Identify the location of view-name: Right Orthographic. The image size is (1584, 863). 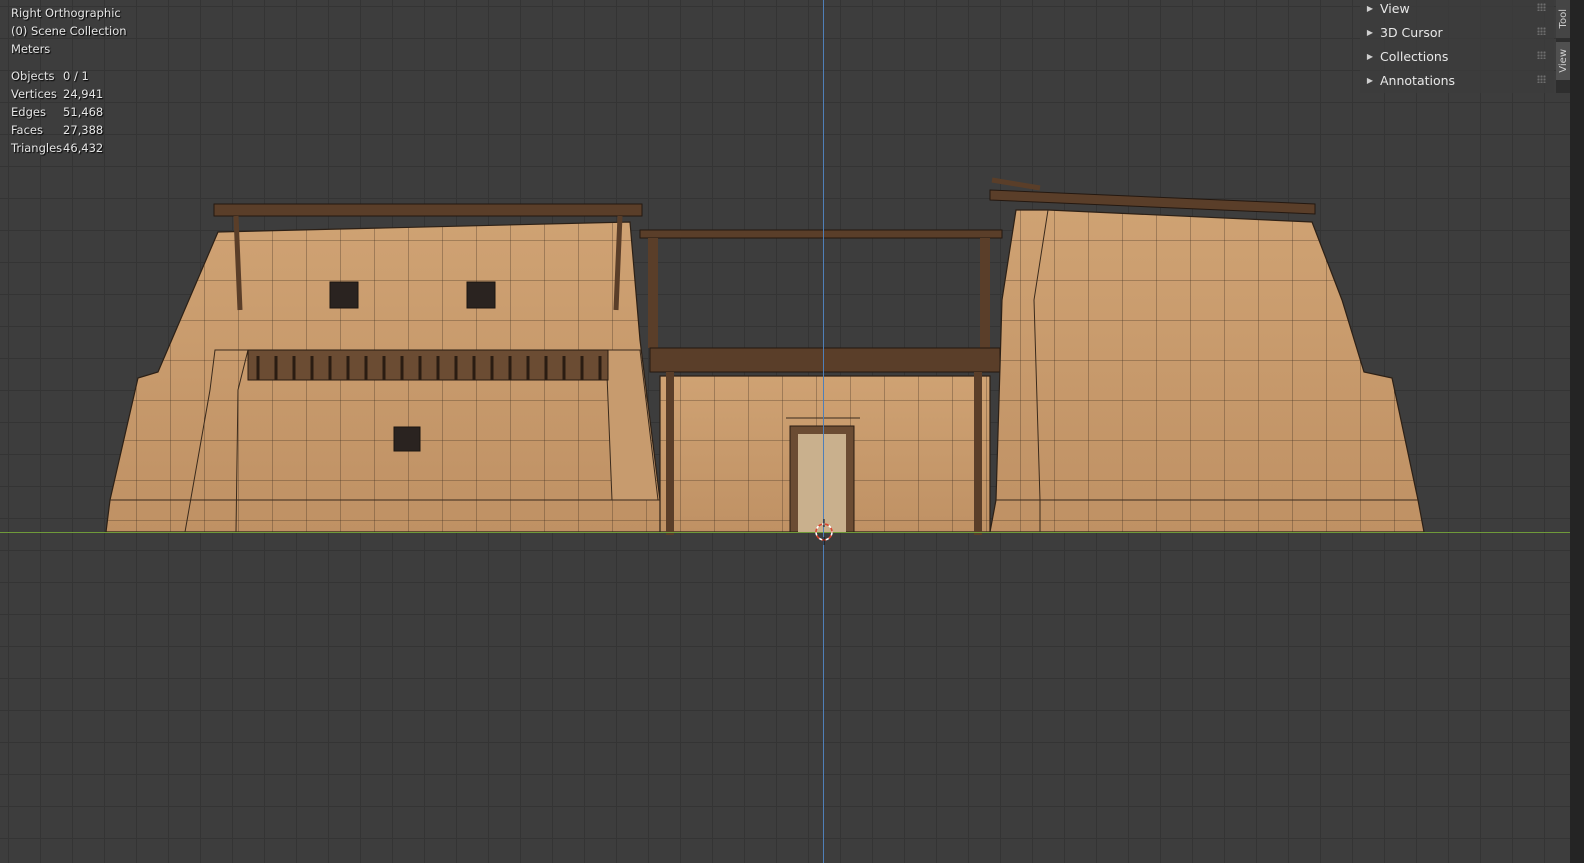
(66, 13).